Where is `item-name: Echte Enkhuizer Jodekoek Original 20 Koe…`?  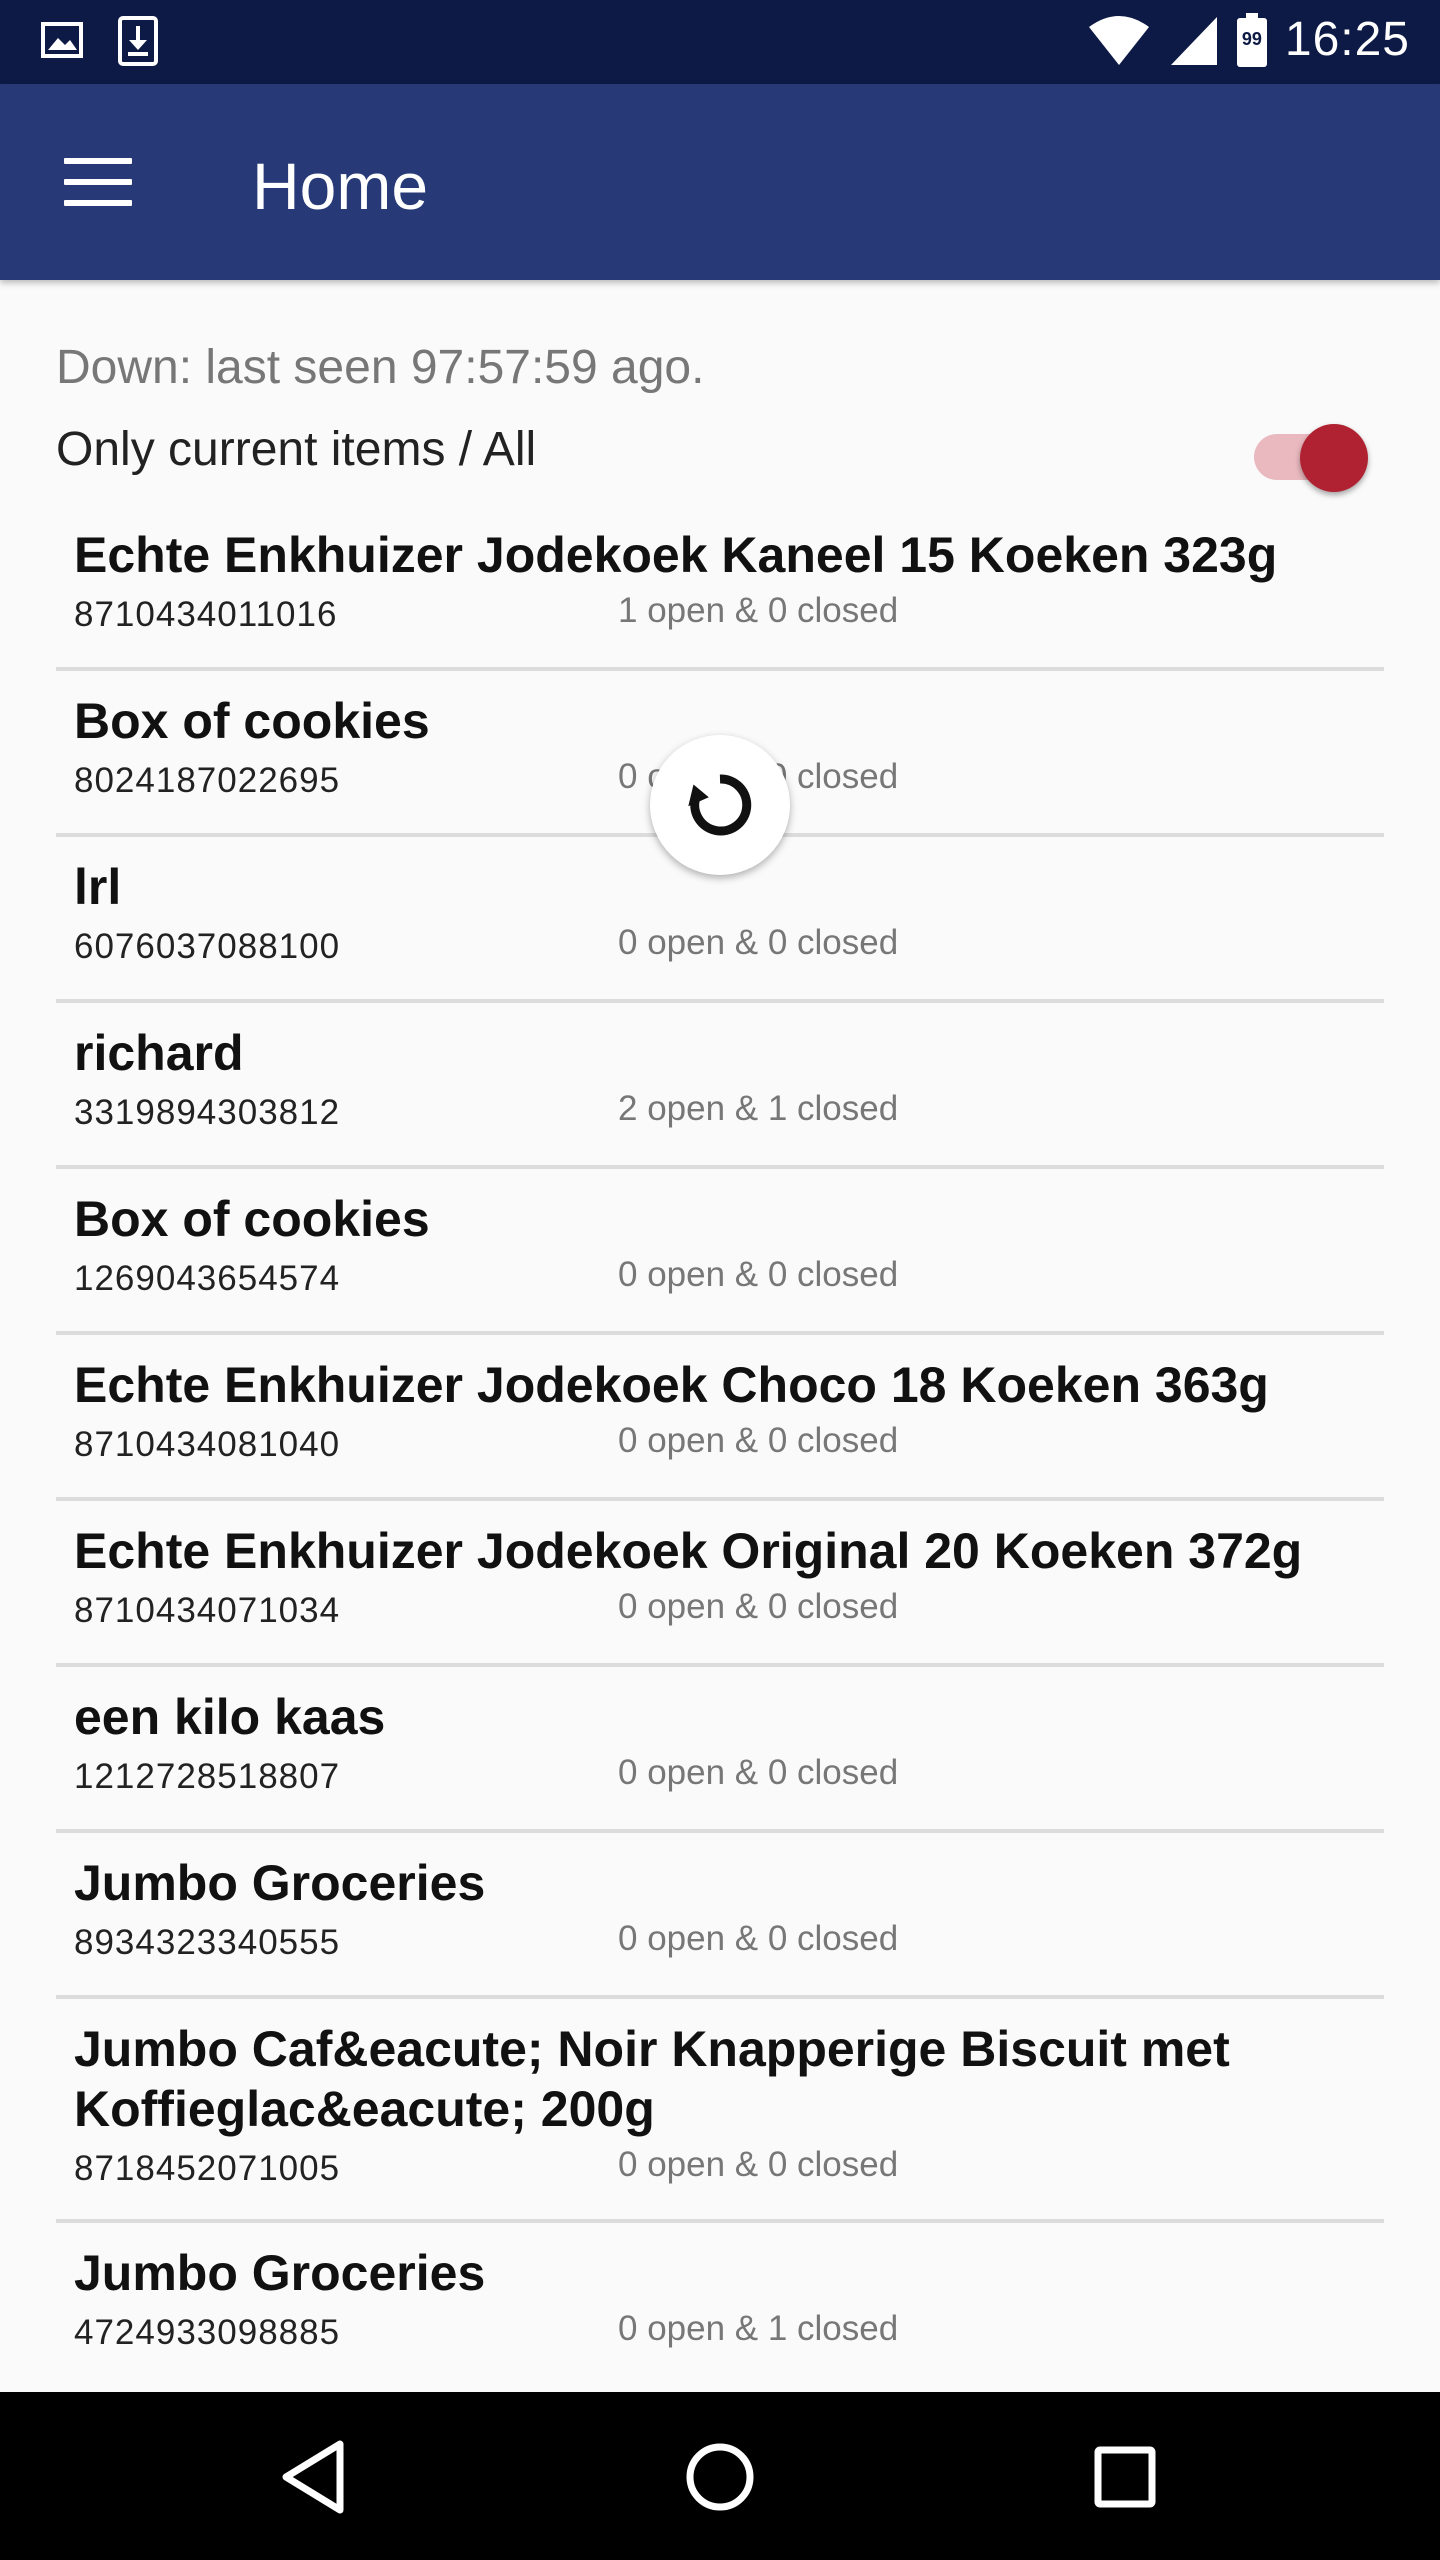 item-name: Echte Enkhuizer Jodekoek Original 20 Koe… is located at coordinates (688, 1551).